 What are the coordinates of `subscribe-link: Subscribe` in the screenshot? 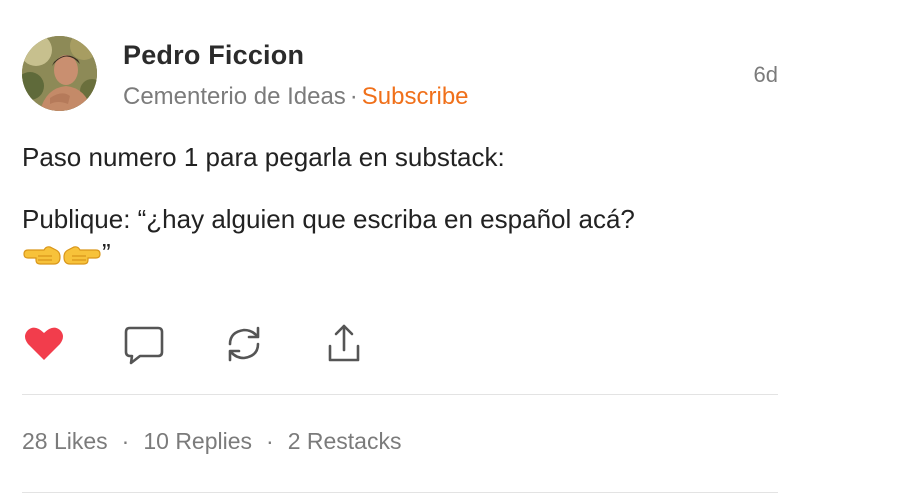 It's located at (415, 96).